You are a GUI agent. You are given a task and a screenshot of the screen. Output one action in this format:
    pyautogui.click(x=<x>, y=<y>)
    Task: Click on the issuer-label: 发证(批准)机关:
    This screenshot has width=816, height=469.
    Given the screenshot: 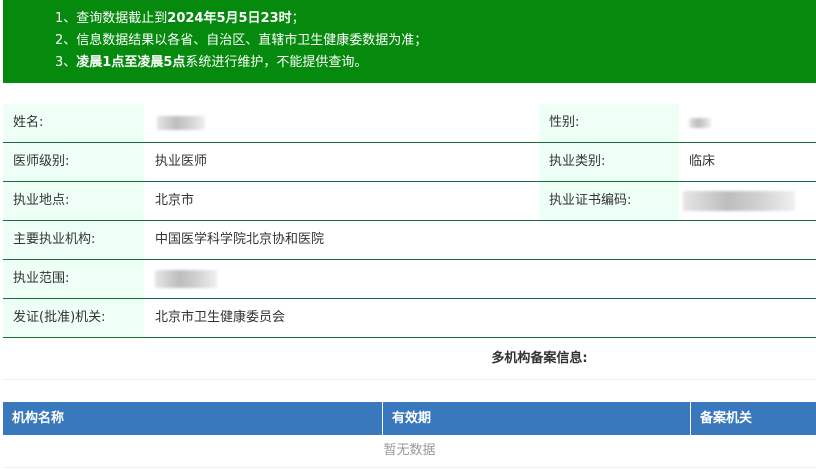 What is the action you would take?
    pyautogui.click(x=73, y=318)
    